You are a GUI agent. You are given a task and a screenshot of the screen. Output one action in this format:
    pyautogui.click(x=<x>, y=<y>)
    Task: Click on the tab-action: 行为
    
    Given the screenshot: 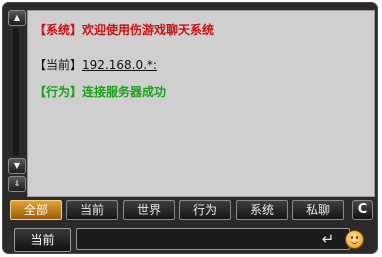 What is the action you would take?
    pyautogui.click(x=205, y=210)
    